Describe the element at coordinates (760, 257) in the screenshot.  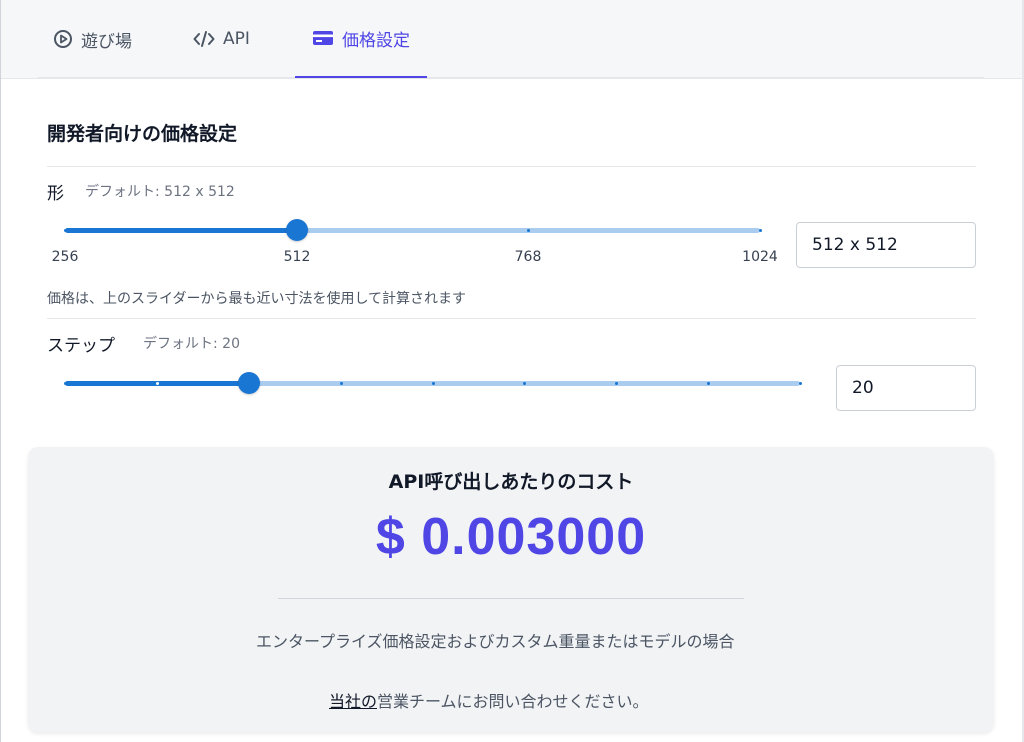
I see `shape-mark-label: 1024` at that location.